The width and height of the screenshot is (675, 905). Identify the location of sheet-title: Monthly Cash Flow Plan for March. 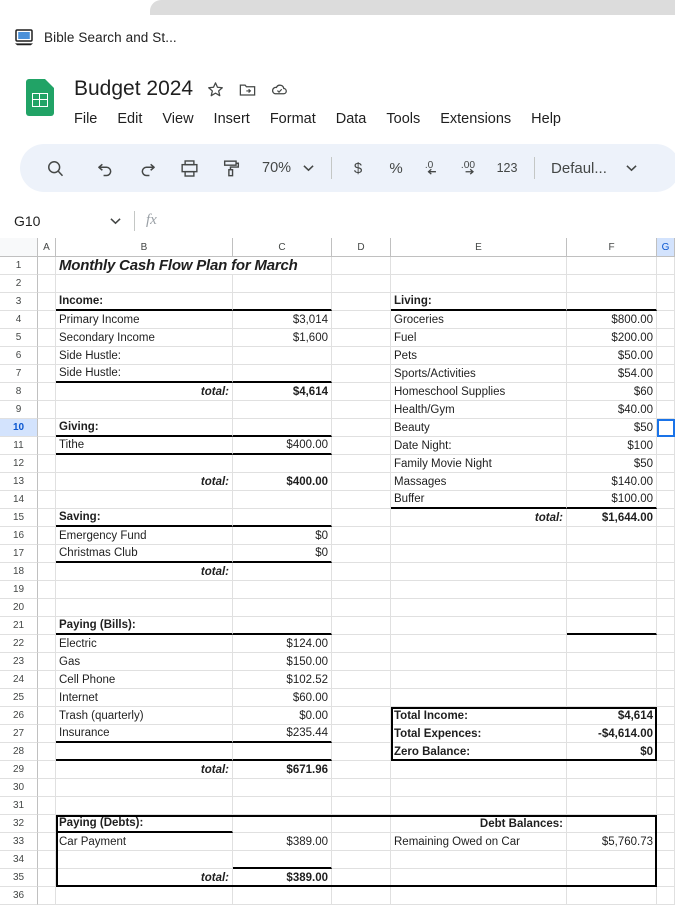
(194, 266).